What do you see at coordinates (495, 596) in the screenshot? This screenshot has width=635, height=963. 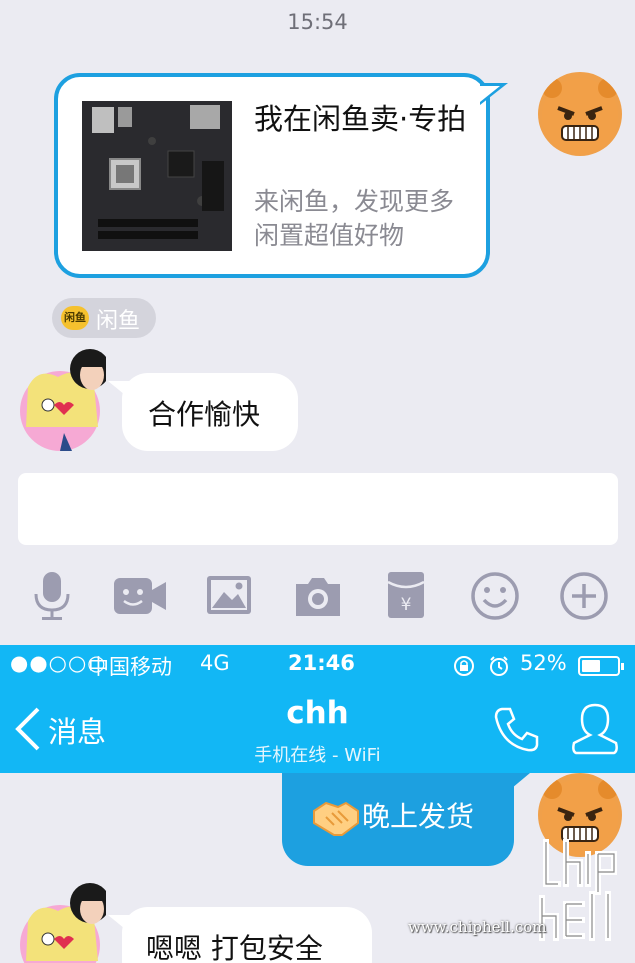 I see `emoji-icon` at bounding box center [495, 596].